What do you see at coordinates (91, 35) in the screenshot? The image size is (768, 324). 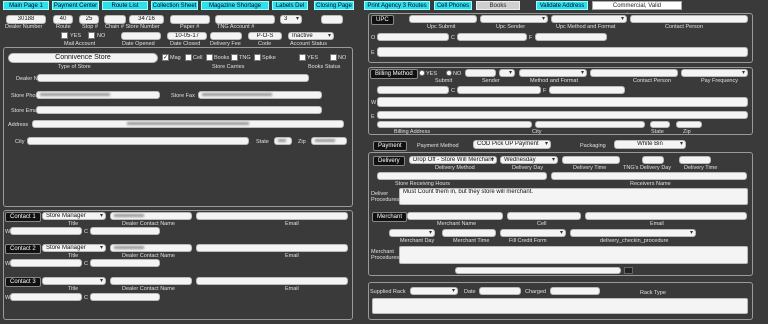 I see `mail-no-checkbox` at bounding box center [91, 35].